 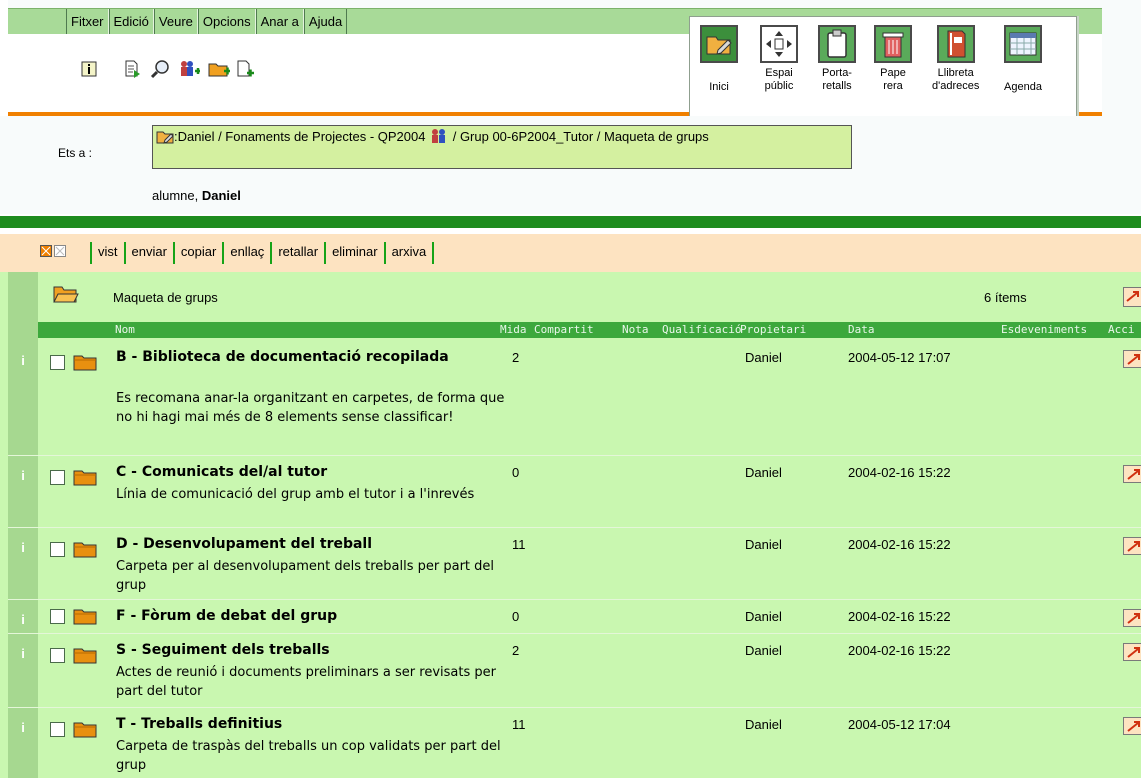 I want to click on menu-anar-a: Anar a, so click(x=279, y=22).